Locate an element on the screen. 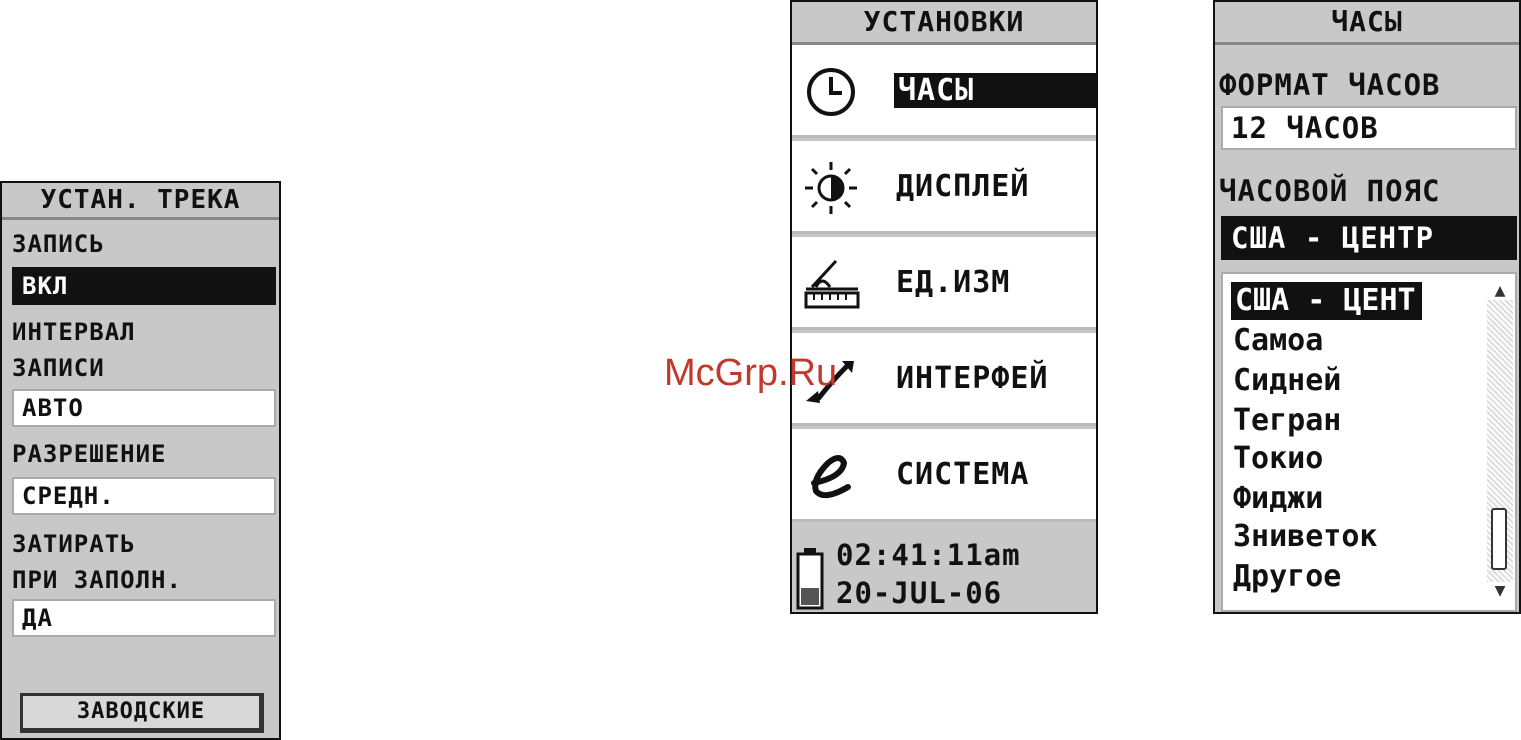  resolution-label: РАЗРЕШЕНИЕ is located at coordinates (89, 454).